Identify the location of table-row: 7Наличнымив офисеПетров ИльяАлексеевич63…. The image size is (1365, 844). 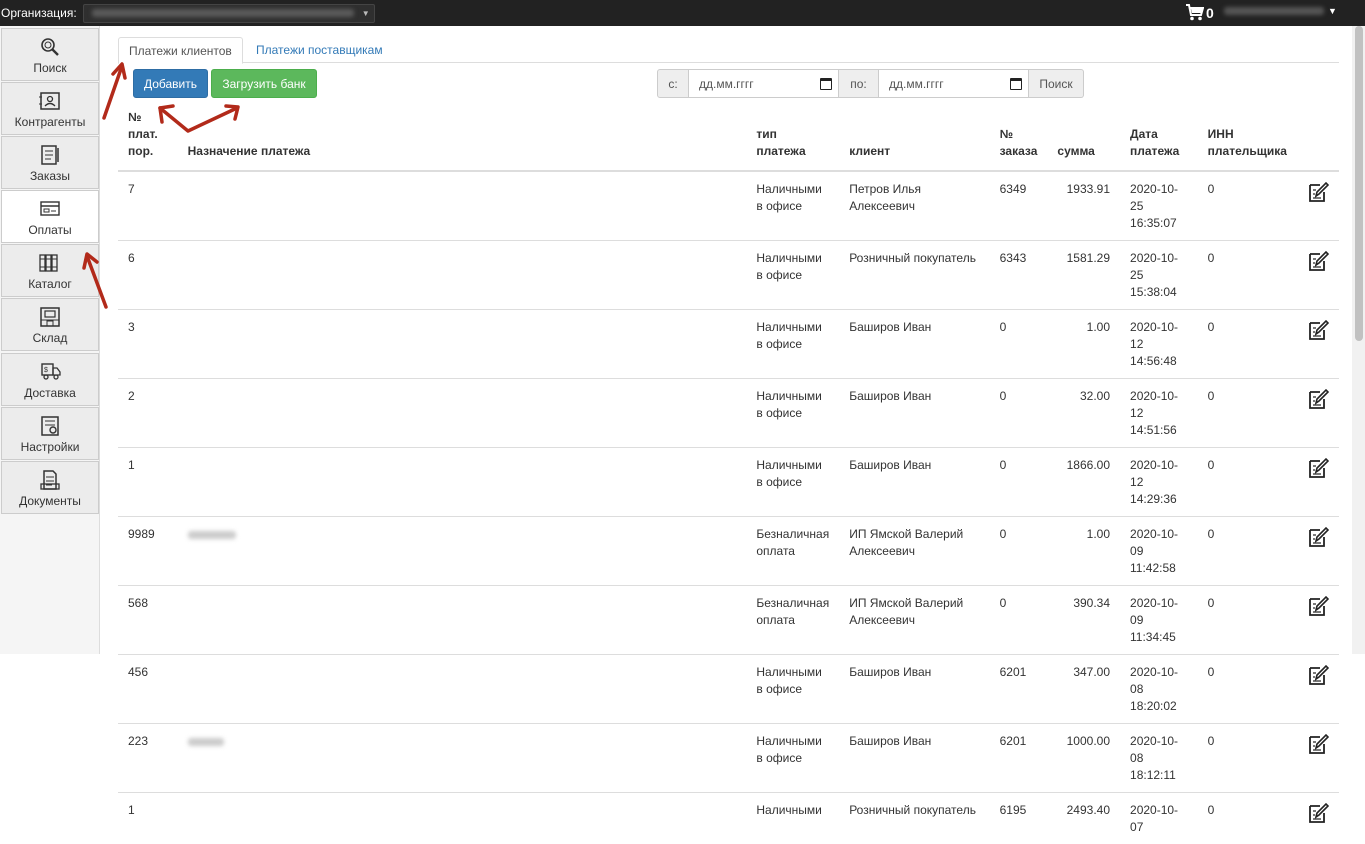
(728, 206).